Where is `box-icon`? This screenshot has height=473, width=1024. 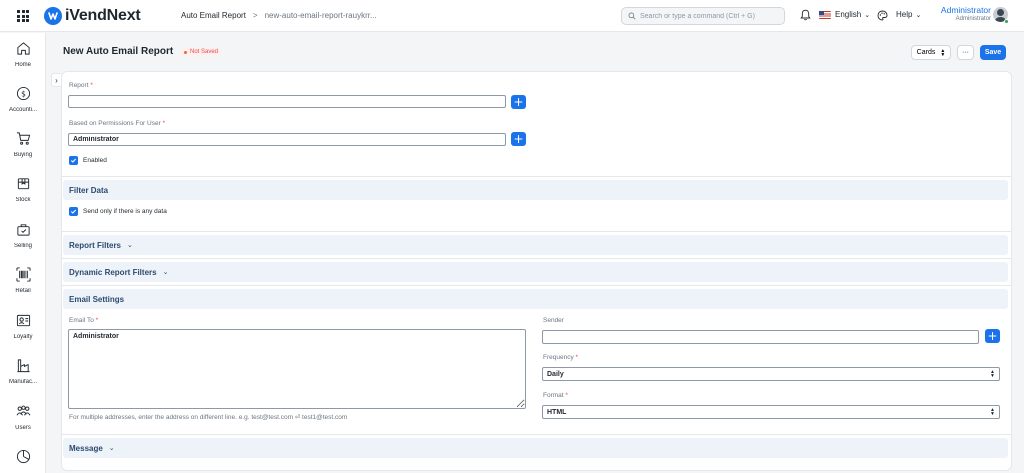
box-icon is located at coordinates (23, 184).